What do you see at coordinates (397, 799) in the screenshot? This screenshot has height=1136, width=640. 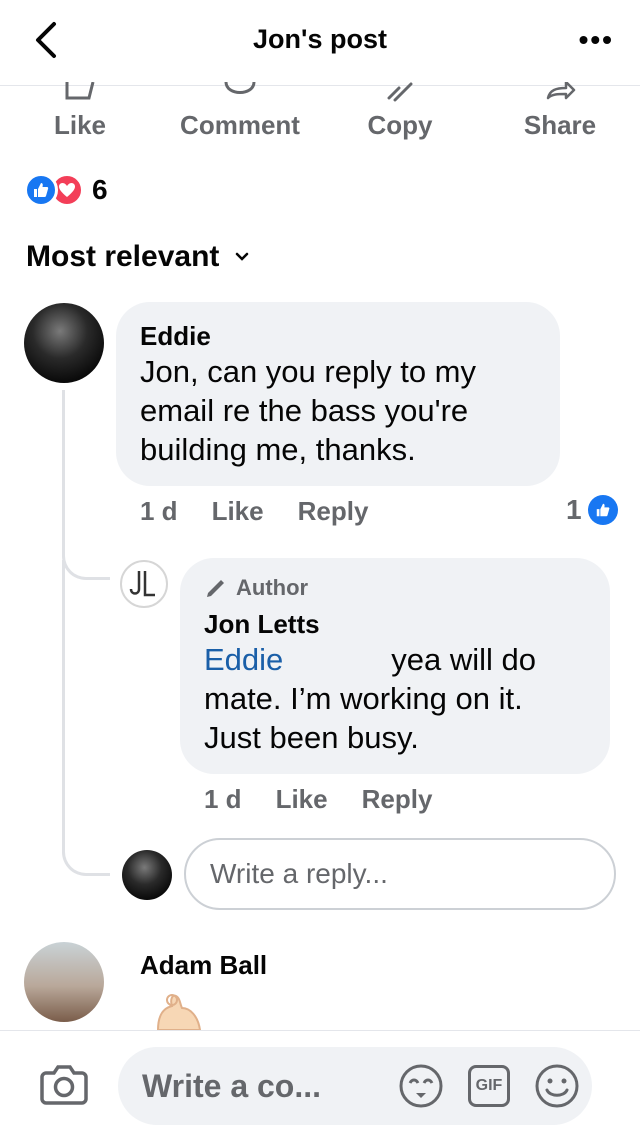 I see `reply-reply-button: Reply` at bounding box center [397, 799].